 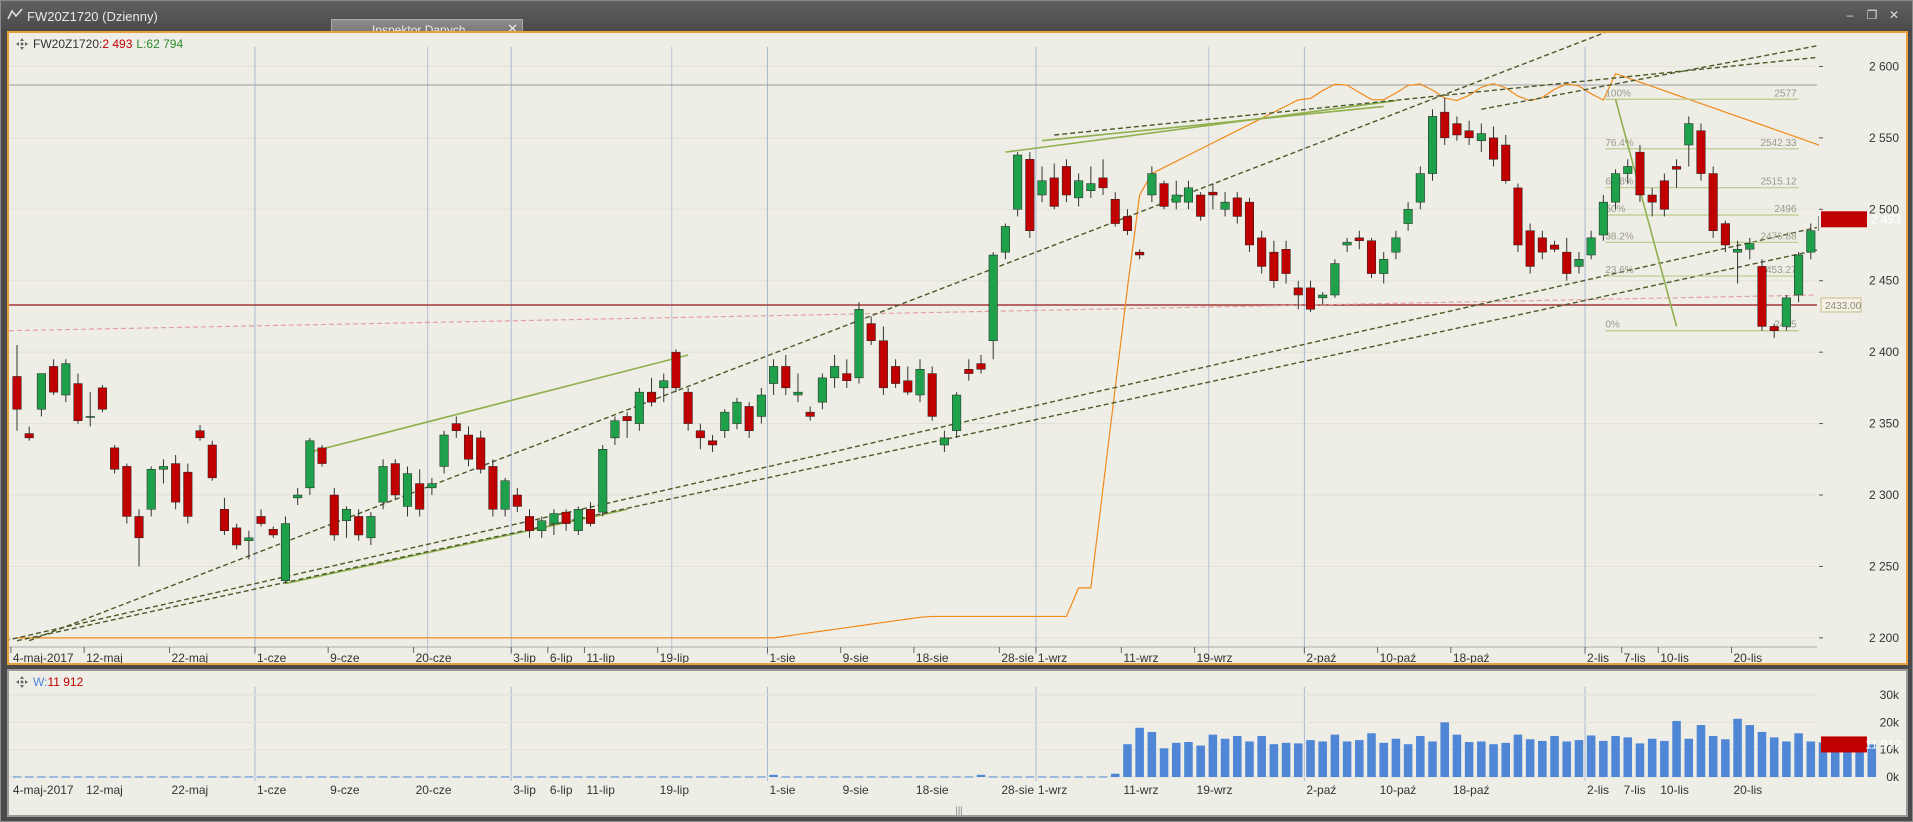 I want to click on window-titlebar: FW20Z1720 (Dzienny) ‒ ❐ ✕, so click(x=956, y=15).